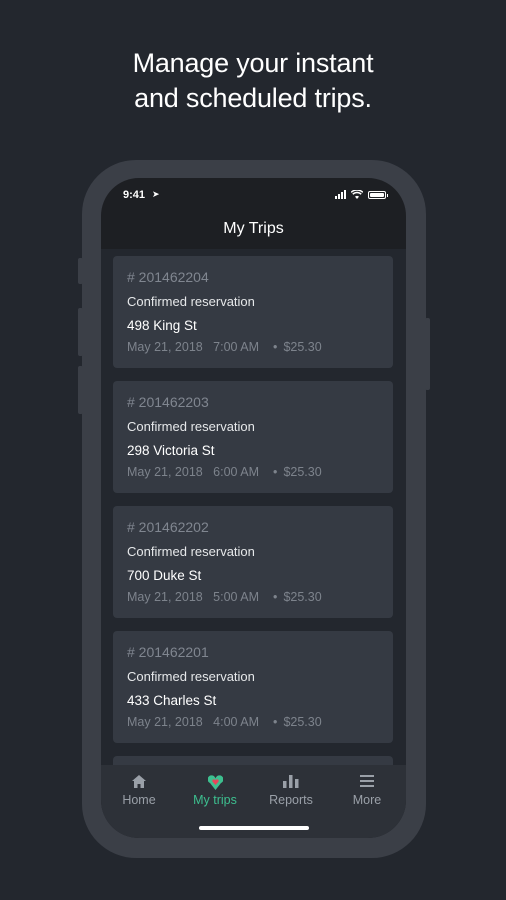 This screenshot has width=506, height=900. I want to click on trip-meta: May 21, 2018 6:00 AM • $25.30, so click(224, 472).